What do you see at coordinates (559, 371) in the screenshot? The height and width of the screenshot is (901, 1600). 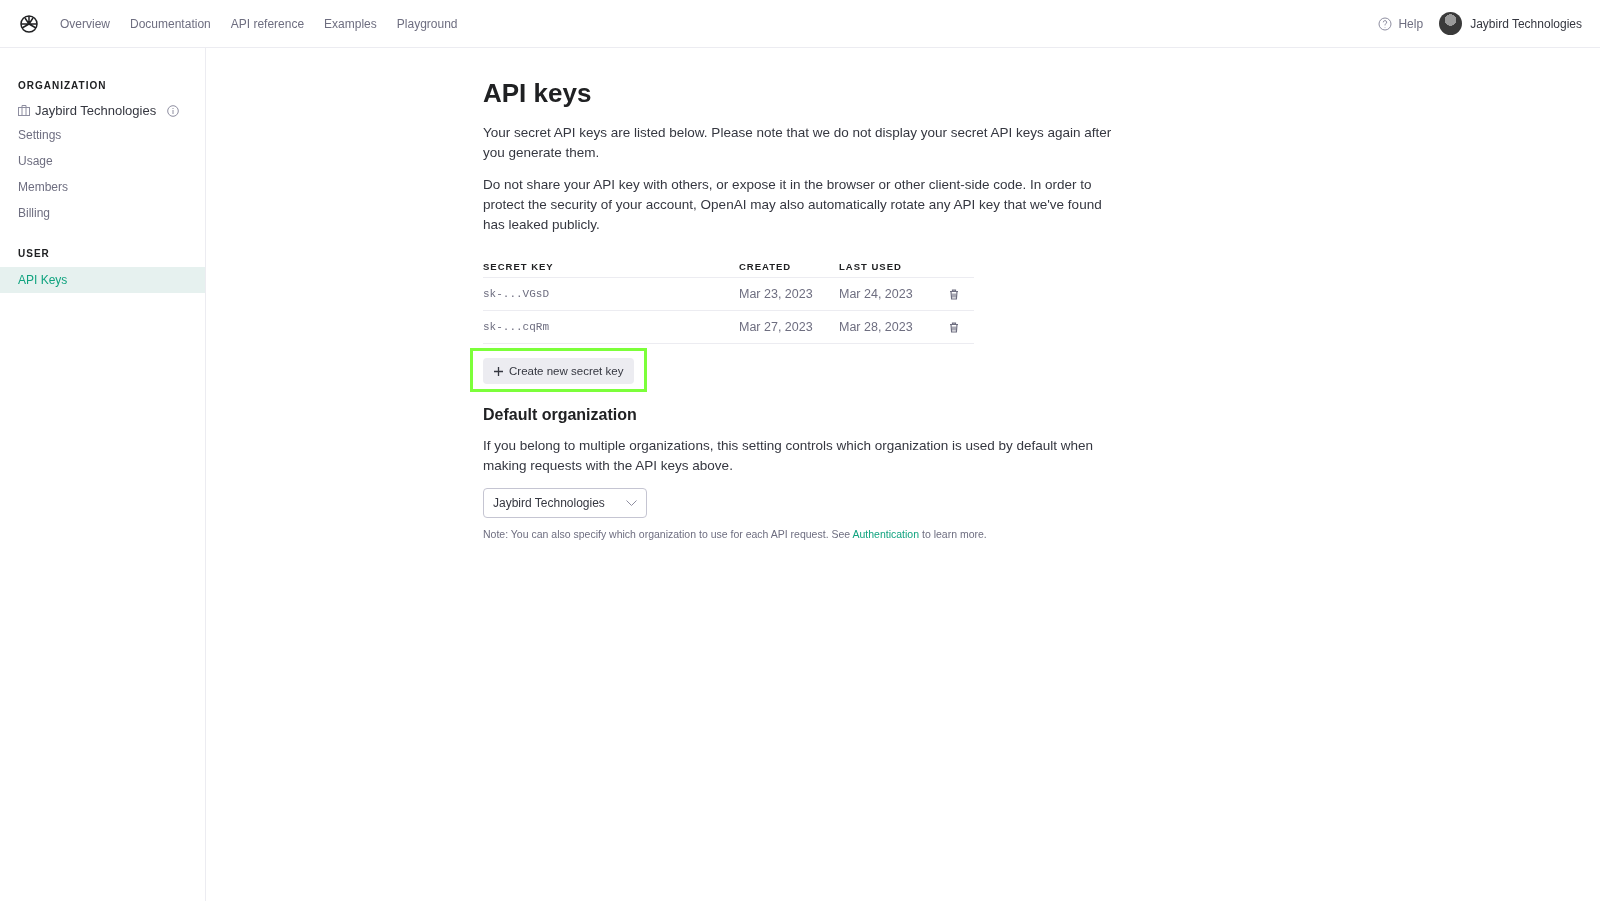 I see `create-key-button: Create new secret key` at bounding box center [559, 371].